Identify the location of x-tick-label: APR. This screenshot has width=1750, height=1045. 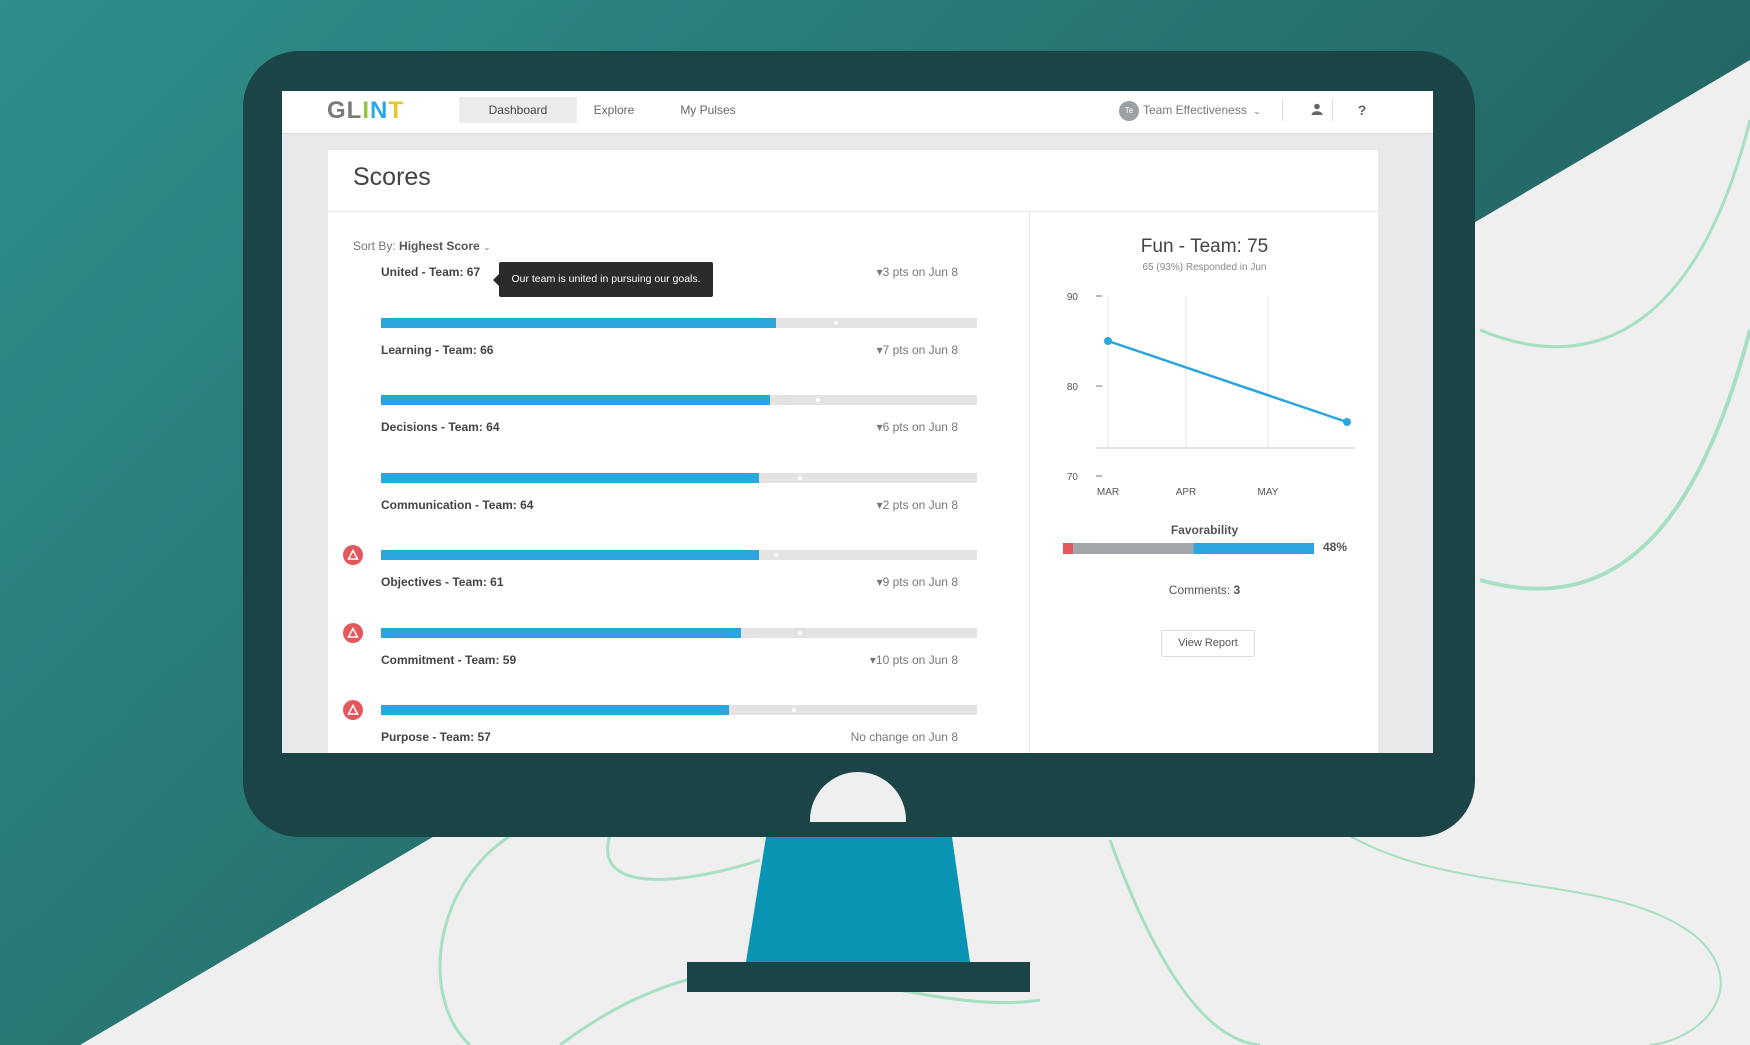
(1186, 492).